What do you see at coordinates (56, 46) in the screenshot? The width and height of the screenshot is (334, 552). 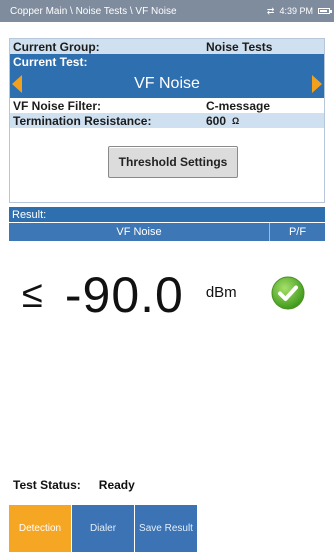 I see `current-group-label: Current Group:` at bounding box center [56, 46].